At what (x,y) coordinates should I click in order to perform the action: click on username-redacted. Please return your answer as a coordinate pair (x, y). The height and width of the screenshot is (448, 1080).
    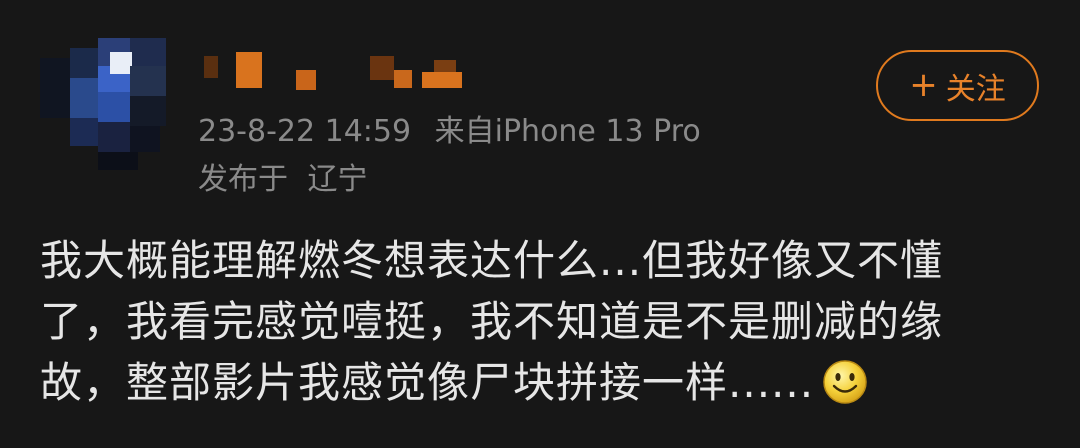
    Looking at the image, I should click on (335, 74).